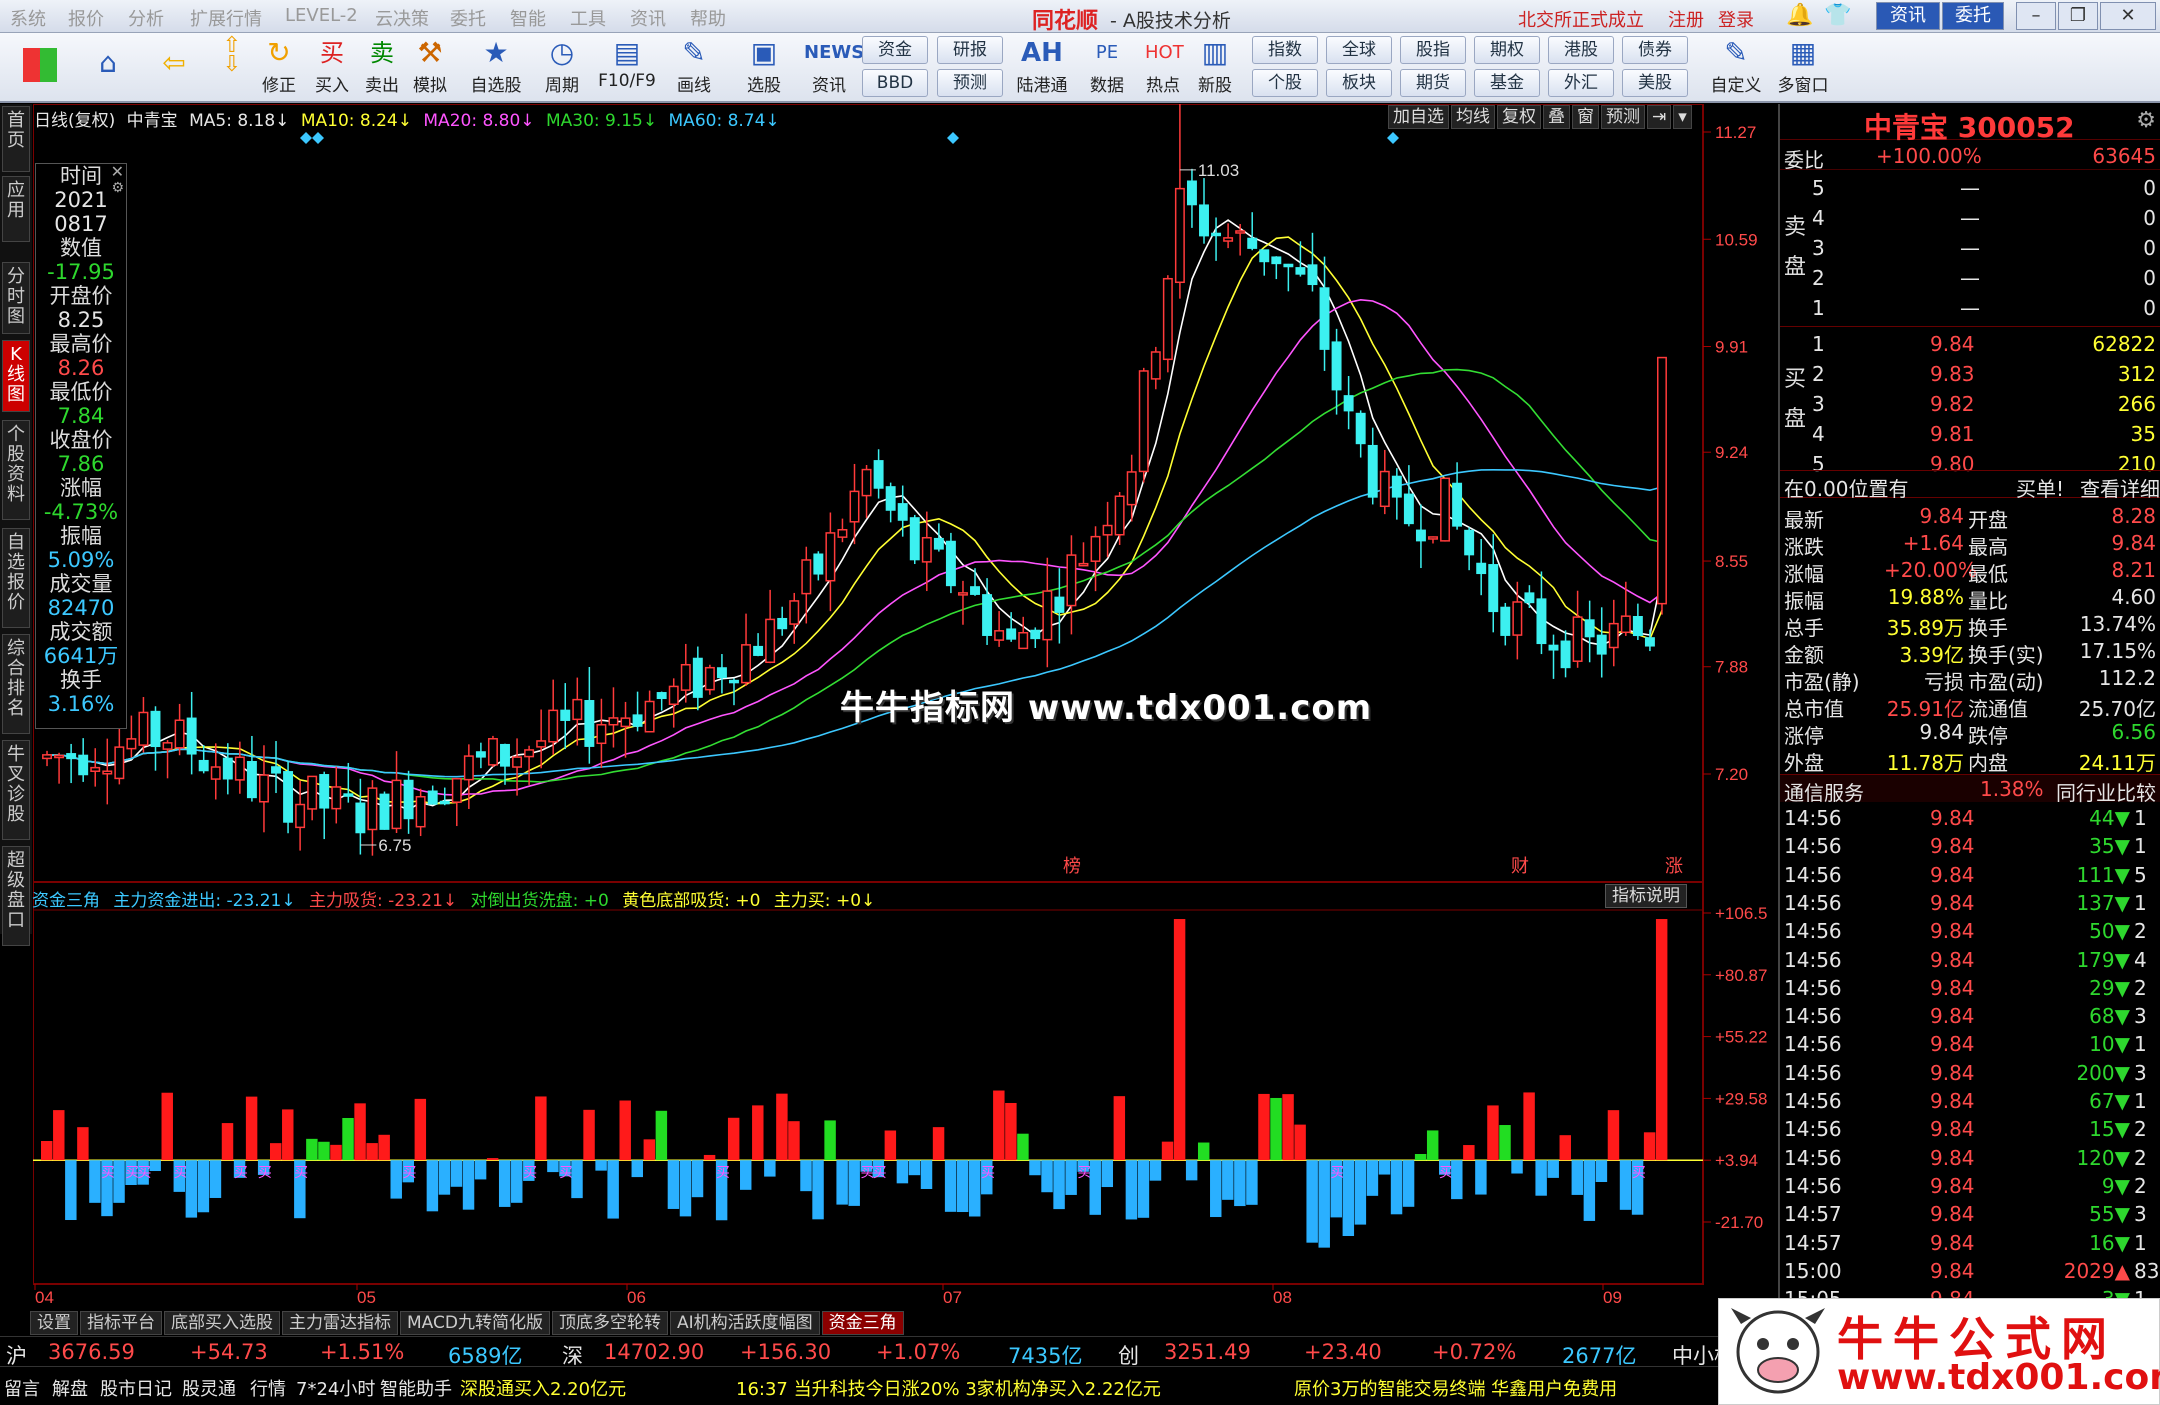  Describe the element at coordinates (895, 50) in the screenshot. I see `fund-button: 资金` at that location.